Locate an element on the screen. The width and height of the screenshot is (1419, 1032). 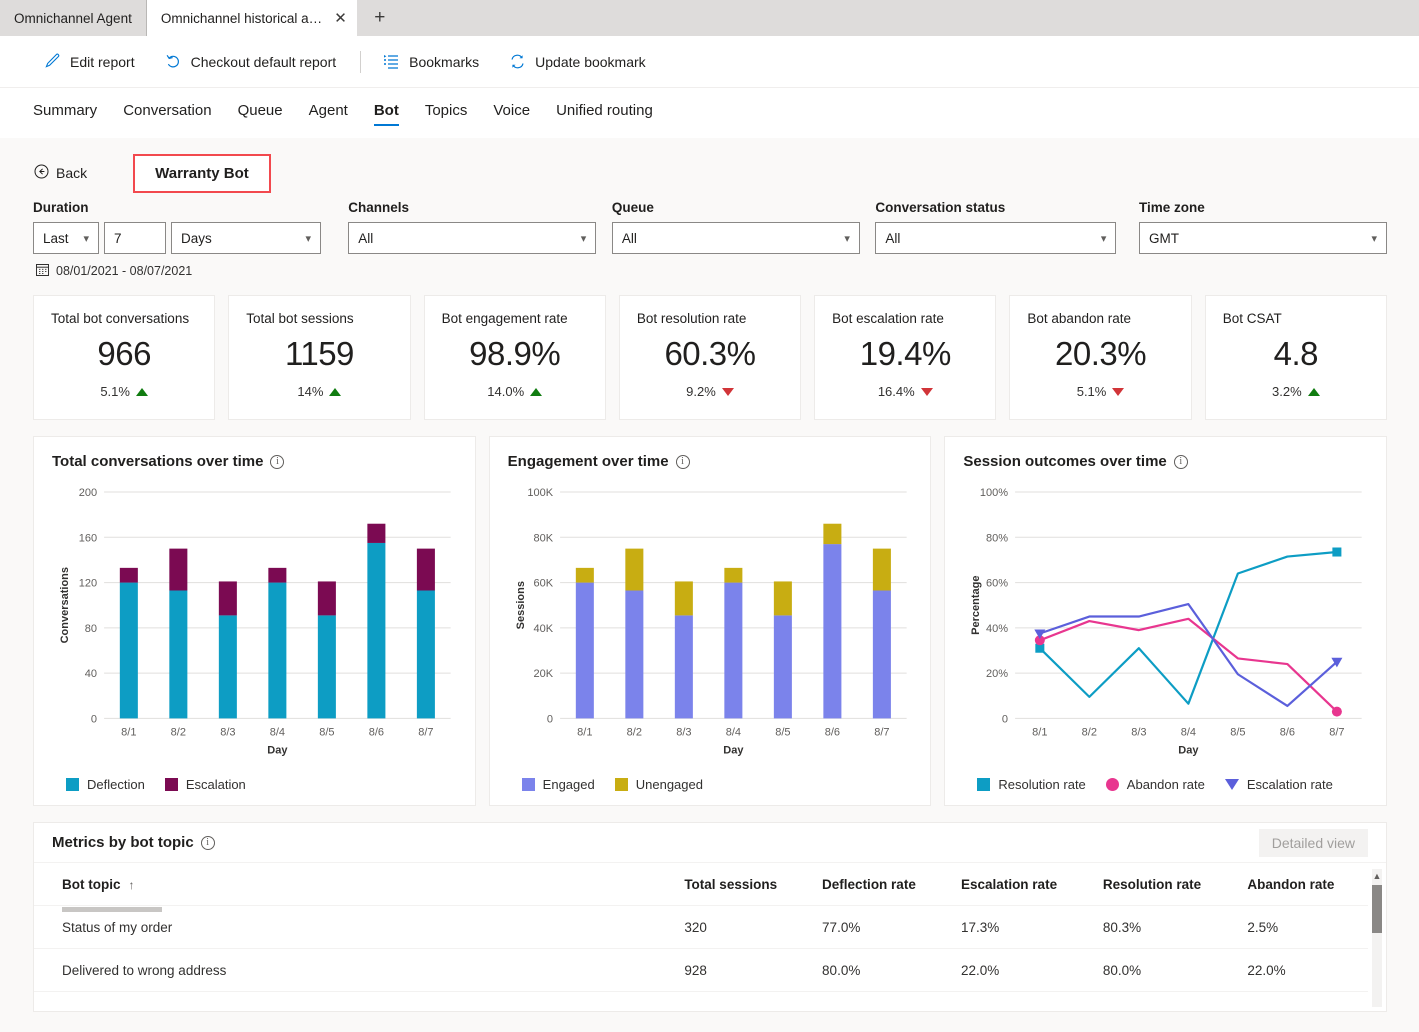
kpi-card-total-bot-sessions: Total bot sessions 1159 14% is located at coordinates (319, 357).